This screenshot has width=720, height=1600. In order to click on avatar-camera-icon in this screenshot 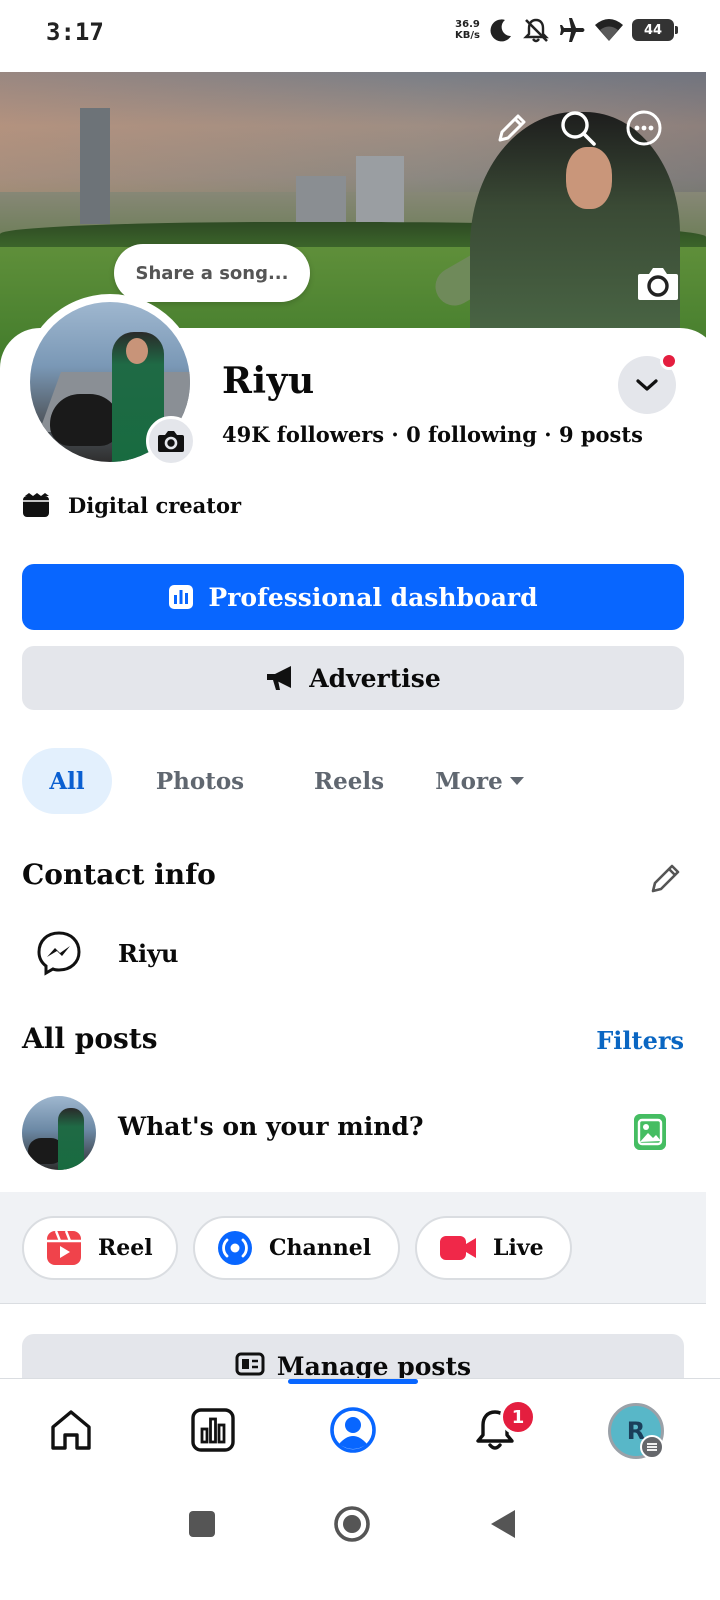, I will do `click(171, 441)`.